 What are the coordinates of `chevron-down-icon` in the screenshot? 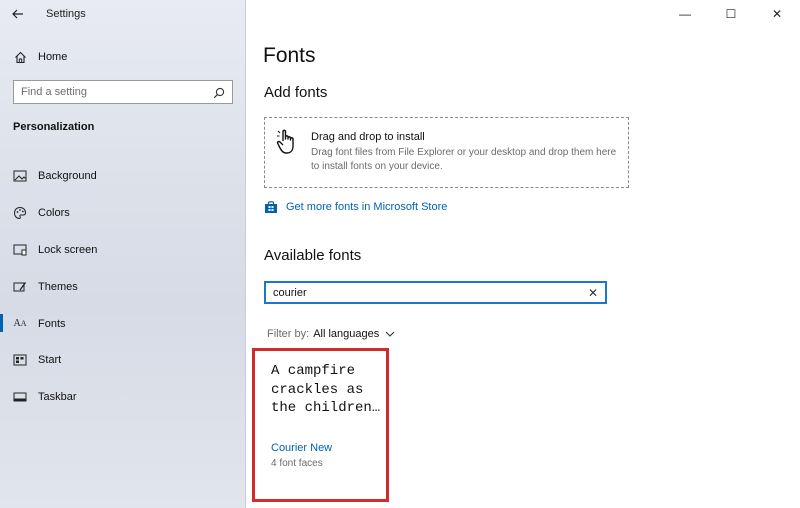 It's located at (390, 334).